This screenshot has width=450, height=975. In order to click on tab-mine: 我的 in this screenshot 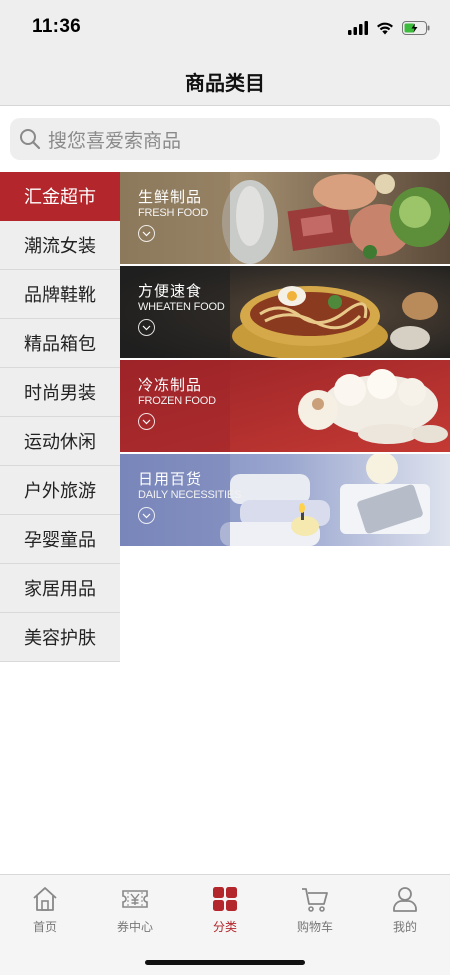, I will do `click(405, 910)`.